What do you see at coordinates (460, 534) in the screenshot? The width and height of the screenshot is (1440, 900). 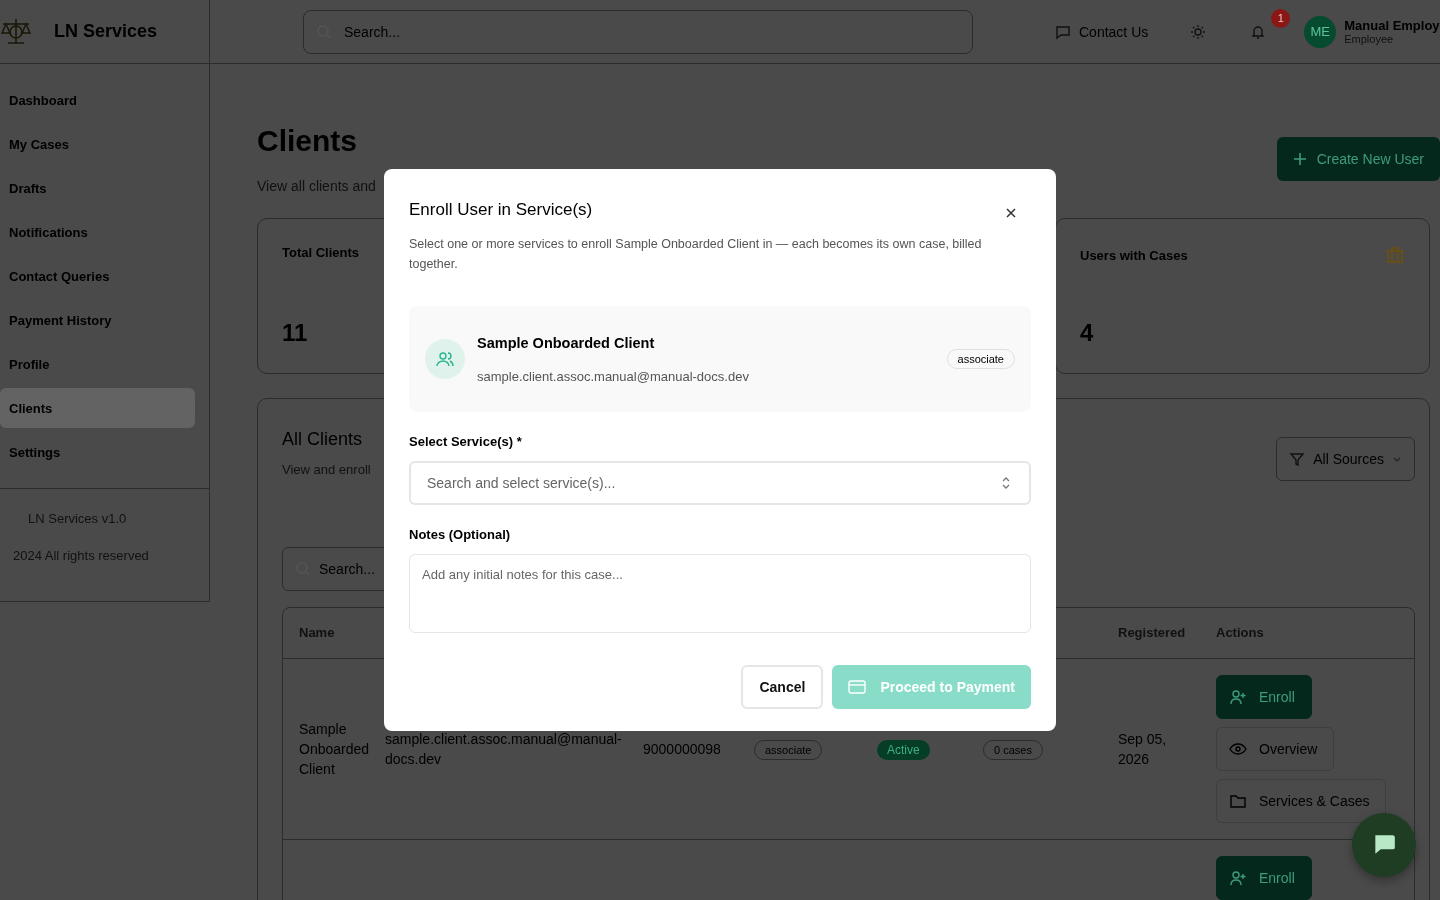 I see `field-label: Notes (Optional)` at bounding box center [460, 534].